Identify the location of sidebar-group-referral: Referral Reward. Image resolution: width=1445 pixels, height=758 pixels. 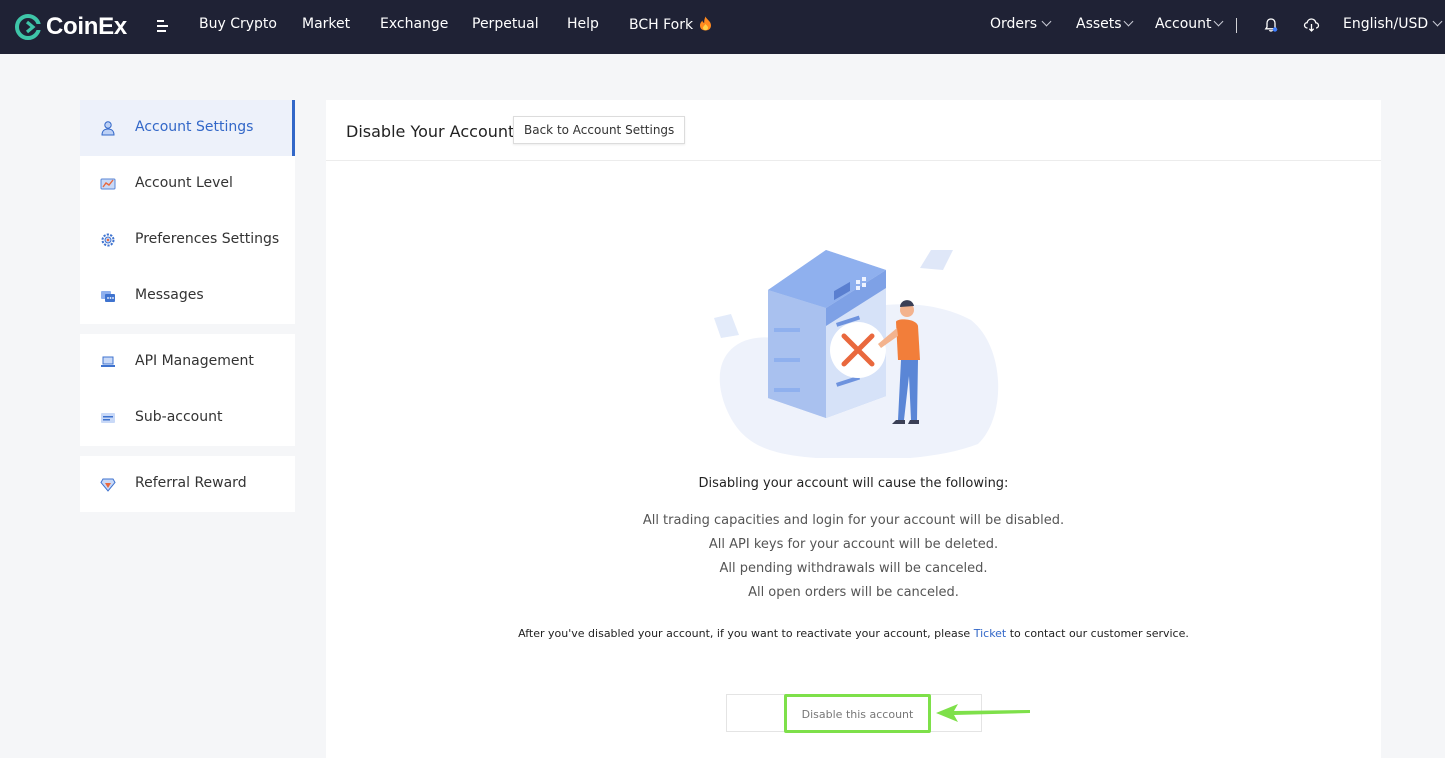
(187, 484).